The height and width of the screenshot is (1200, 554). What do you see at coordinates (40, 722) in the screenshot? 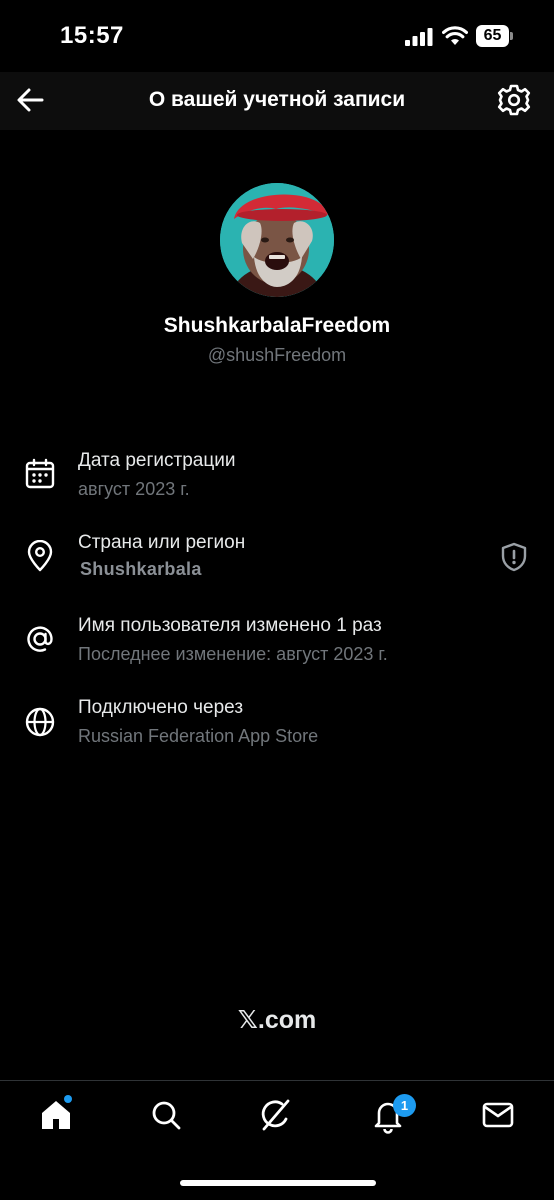
I see `globe-icon` at bounding box center [40, 722].